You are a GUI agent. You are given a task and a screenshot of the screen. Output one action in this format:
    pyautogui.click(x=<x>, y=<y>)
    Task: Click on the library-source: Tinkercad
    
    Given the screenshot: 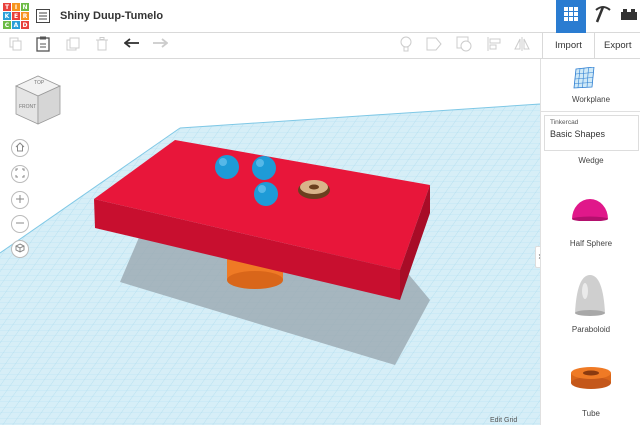 What is the action you would take?
    pyautogui.click(x=564, y=122)
    